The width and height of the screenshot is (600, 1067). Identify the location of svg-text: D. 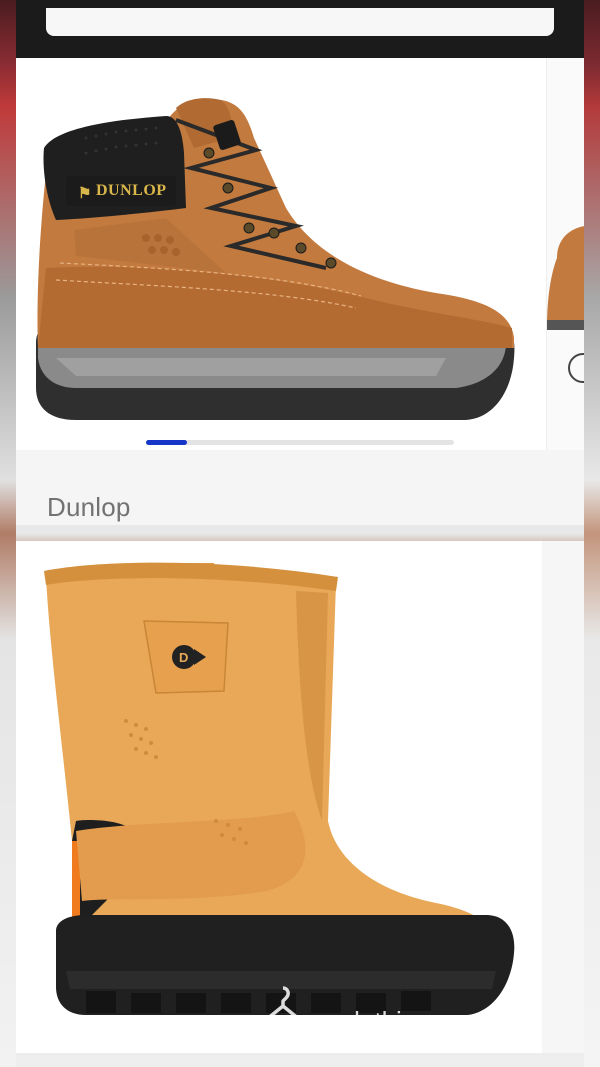
(183, 657).